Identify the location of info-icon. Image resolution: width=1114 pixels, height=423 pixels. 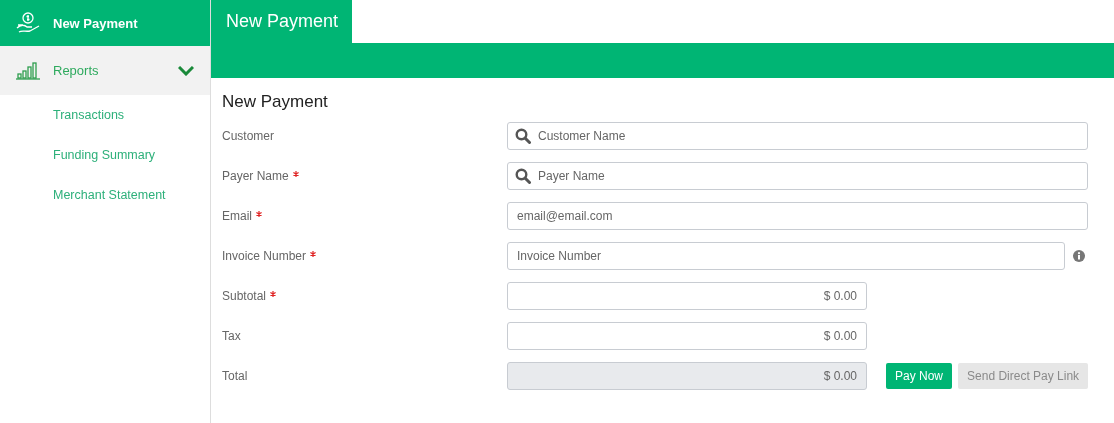
(1079, 256).